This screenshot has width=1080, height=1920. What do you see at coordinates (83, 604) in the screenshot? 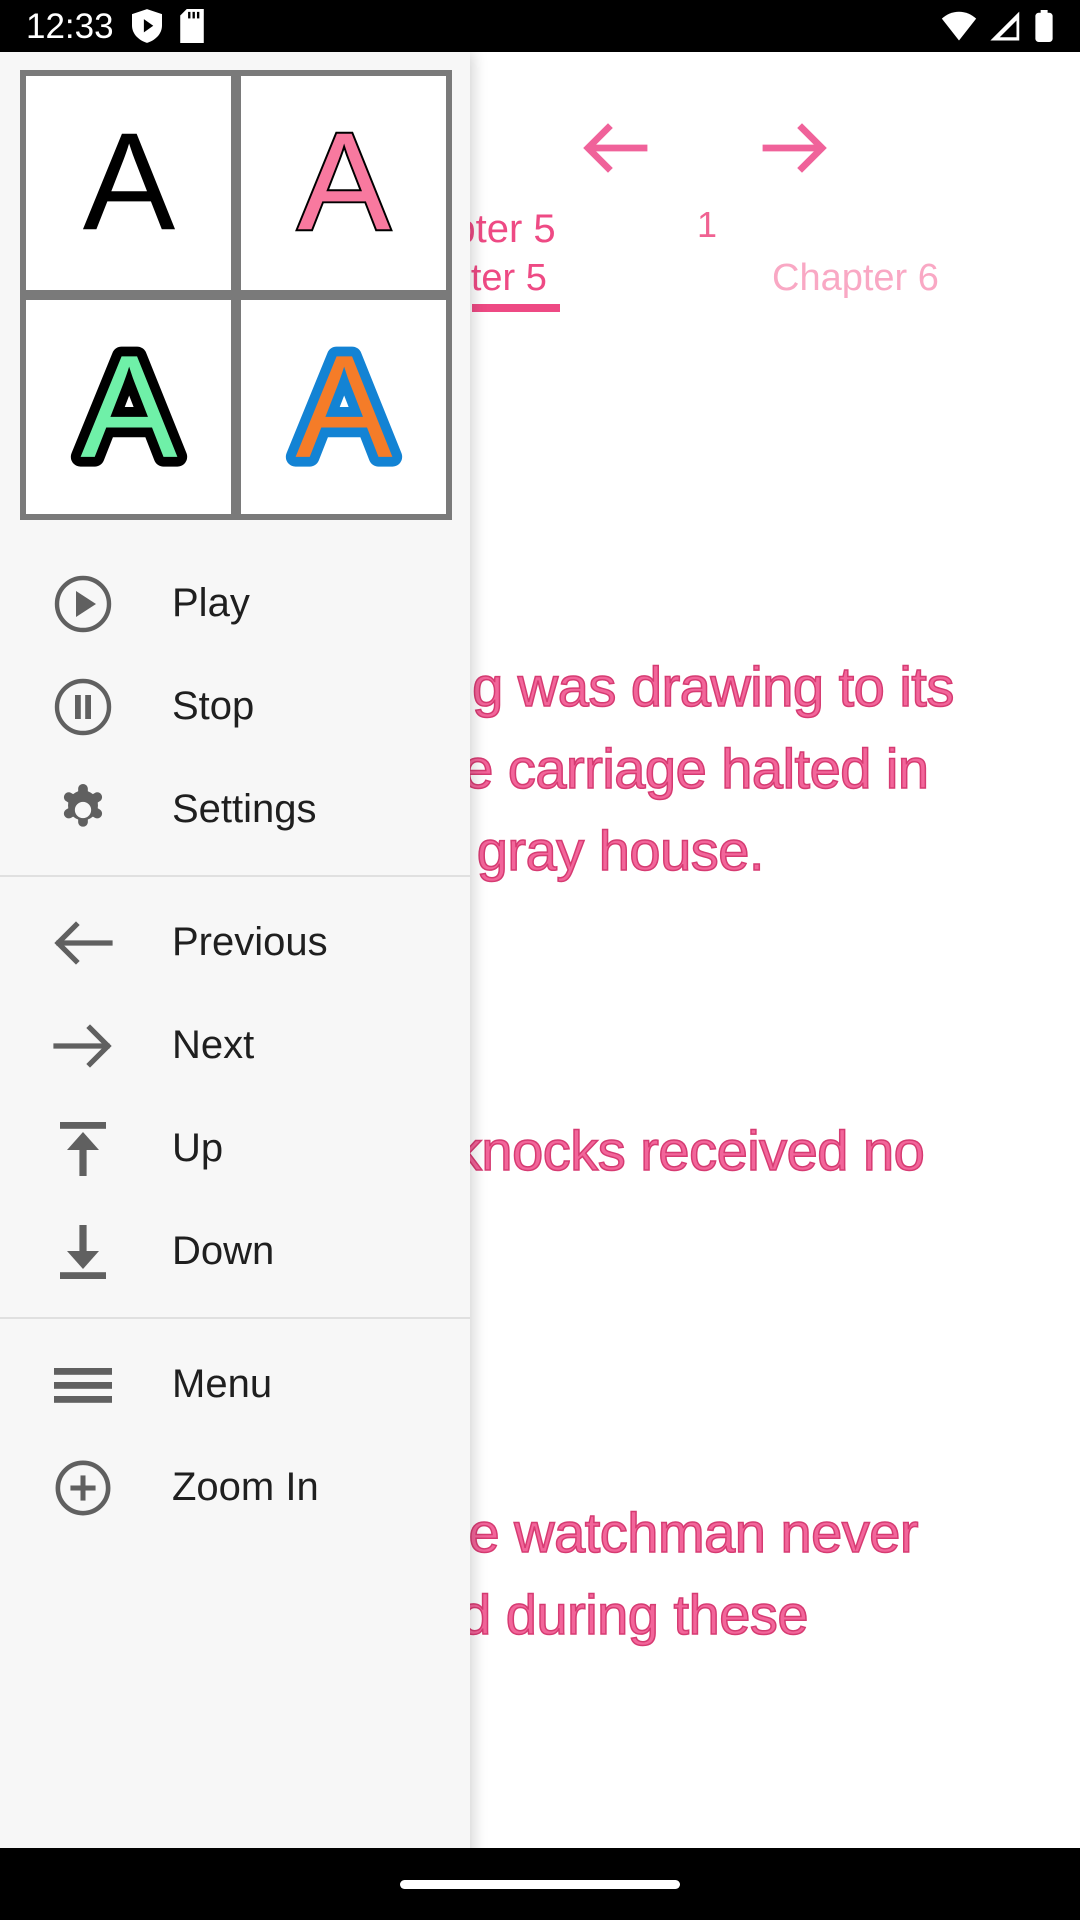
I see `play-circle-icon` at bounding box center [83, 604].